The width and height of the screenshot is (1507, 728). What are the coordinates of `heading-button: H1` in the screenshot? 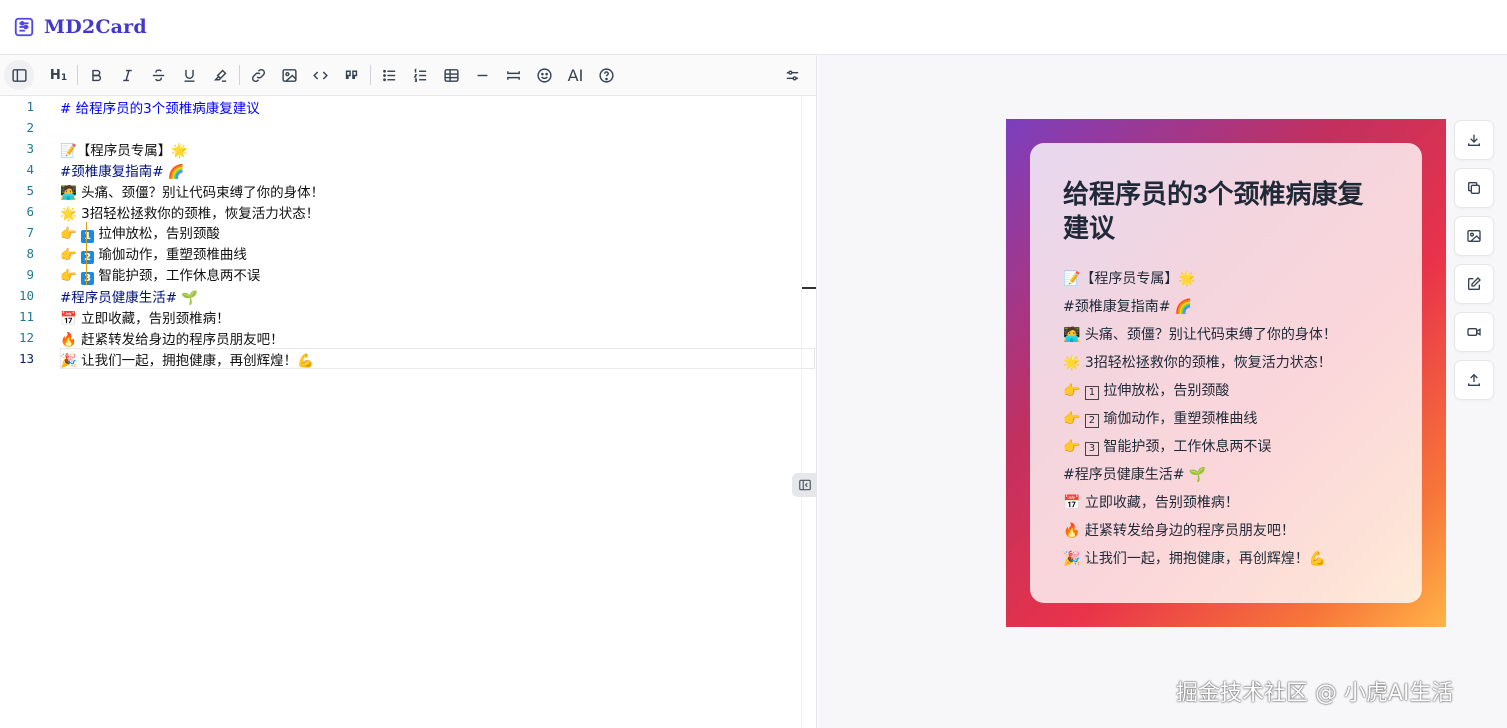 It's located at (58, 75).